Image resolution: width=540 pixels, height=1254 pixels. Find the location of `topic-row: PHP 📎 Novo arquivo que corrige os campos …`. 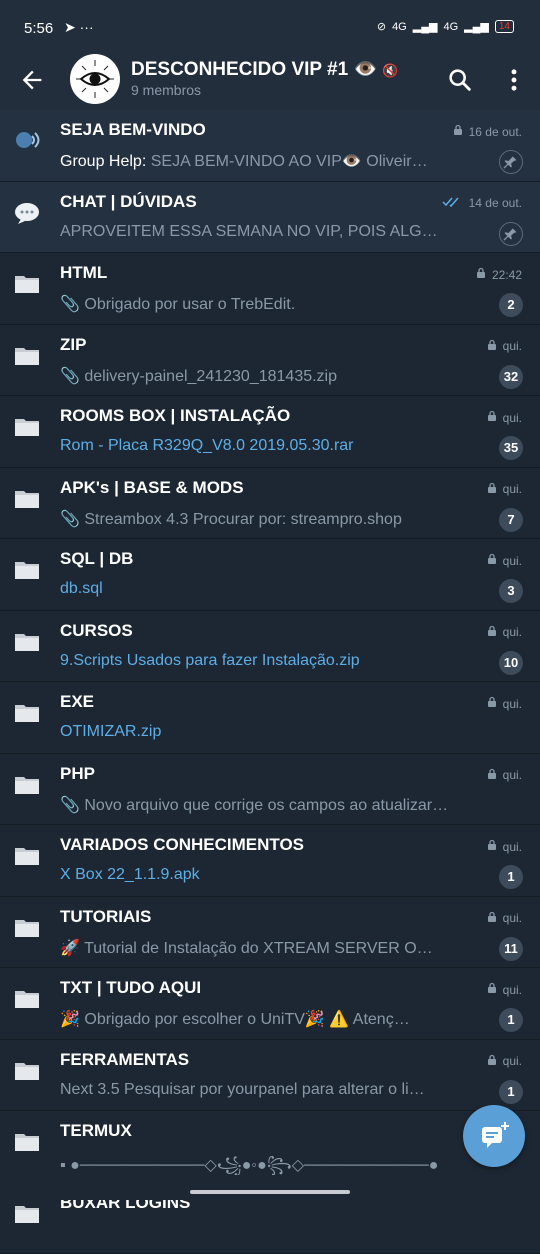

topic-row: PHP 📎 Novo arquivo que corrige os campos … is located at coordinates (270, 790).